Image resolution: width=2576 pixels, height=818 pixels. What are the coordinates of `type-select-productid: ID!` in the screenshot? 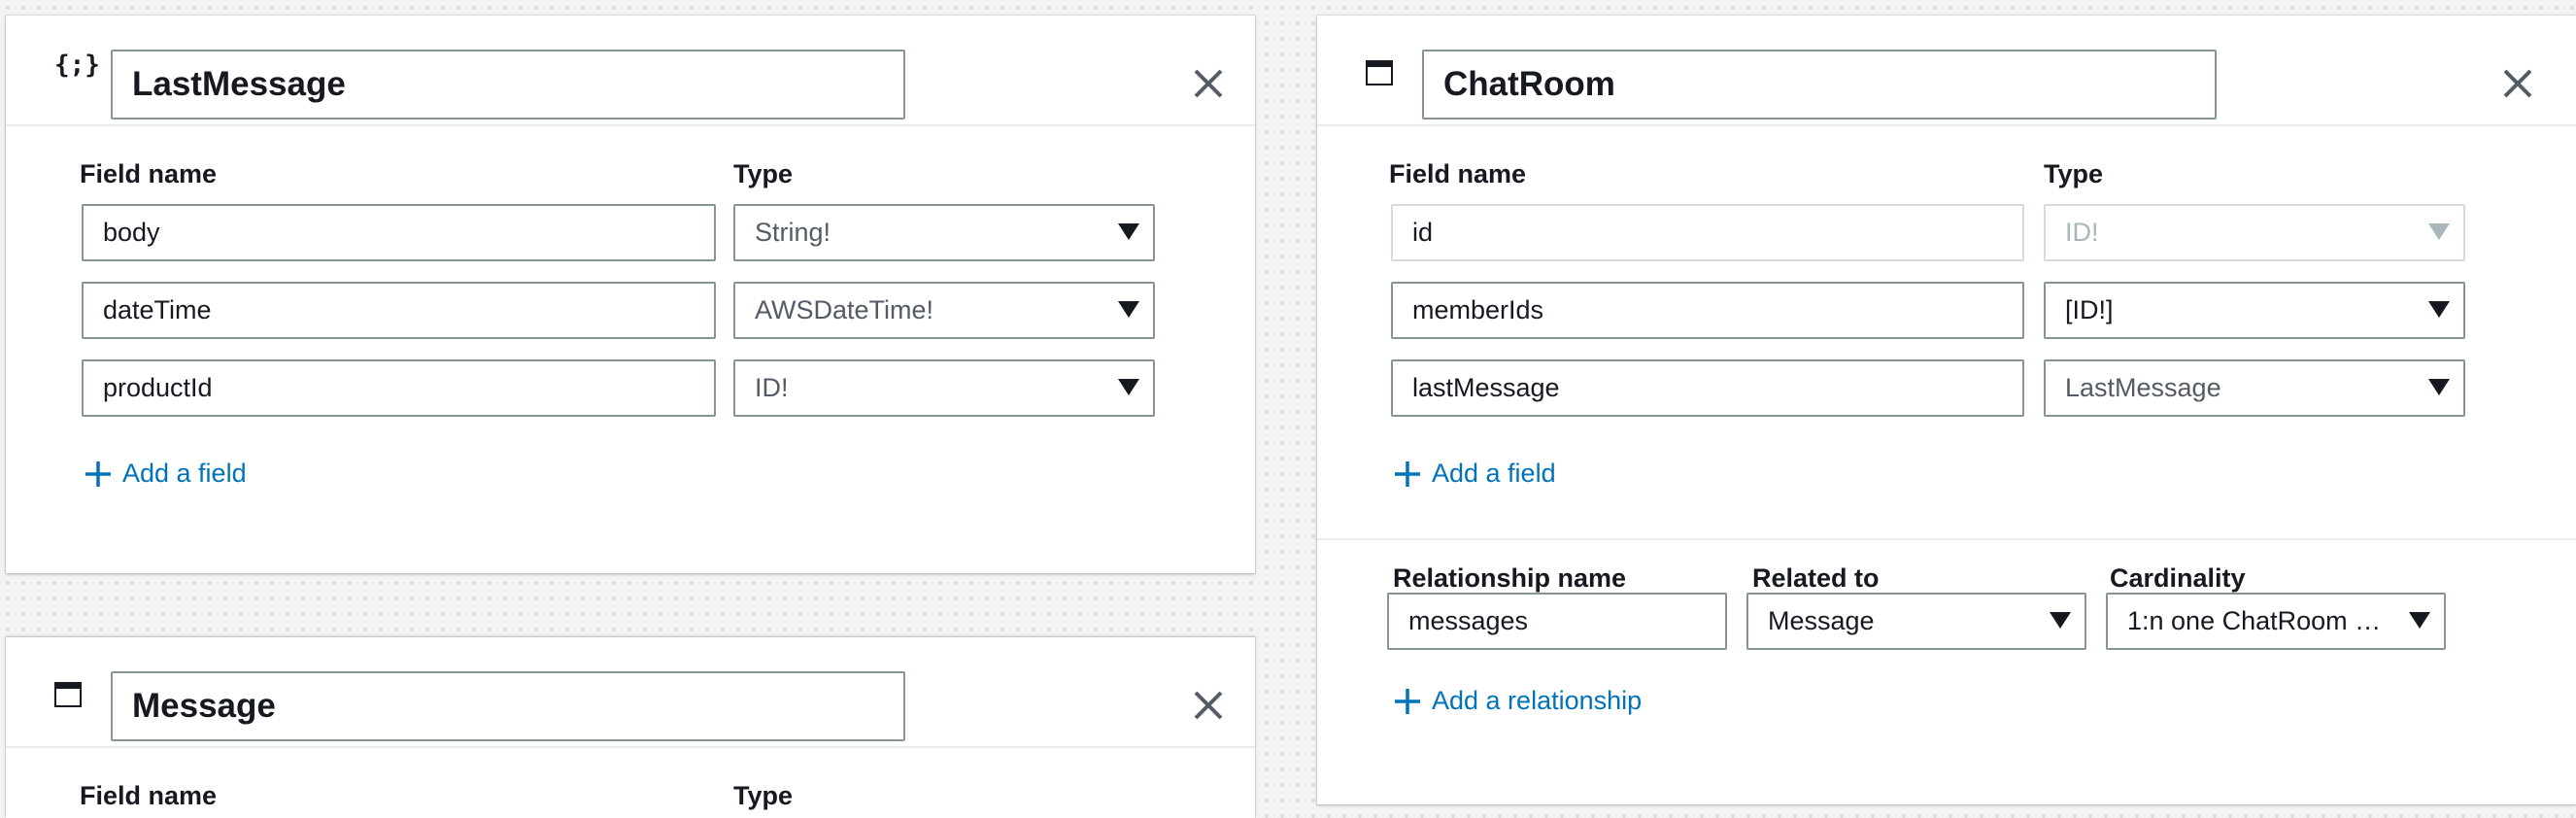 It's located at (944, 388).